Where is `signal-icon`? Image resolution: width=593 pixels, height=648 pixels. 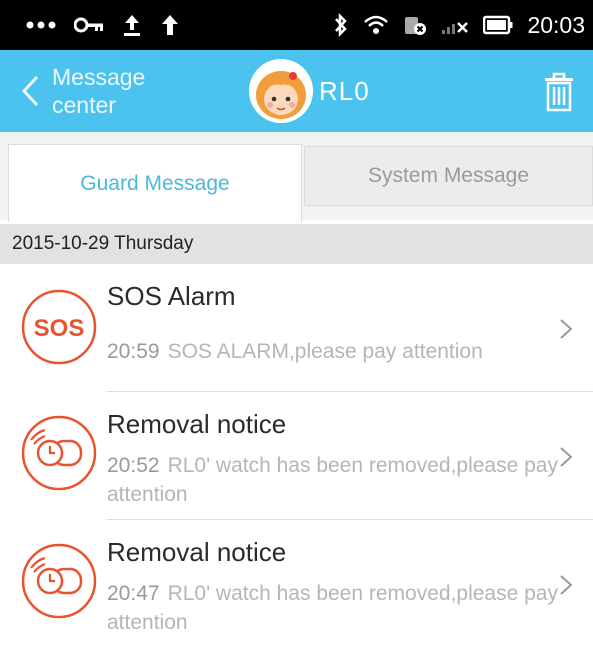 signal-icon is located at coordinates (455, 25).